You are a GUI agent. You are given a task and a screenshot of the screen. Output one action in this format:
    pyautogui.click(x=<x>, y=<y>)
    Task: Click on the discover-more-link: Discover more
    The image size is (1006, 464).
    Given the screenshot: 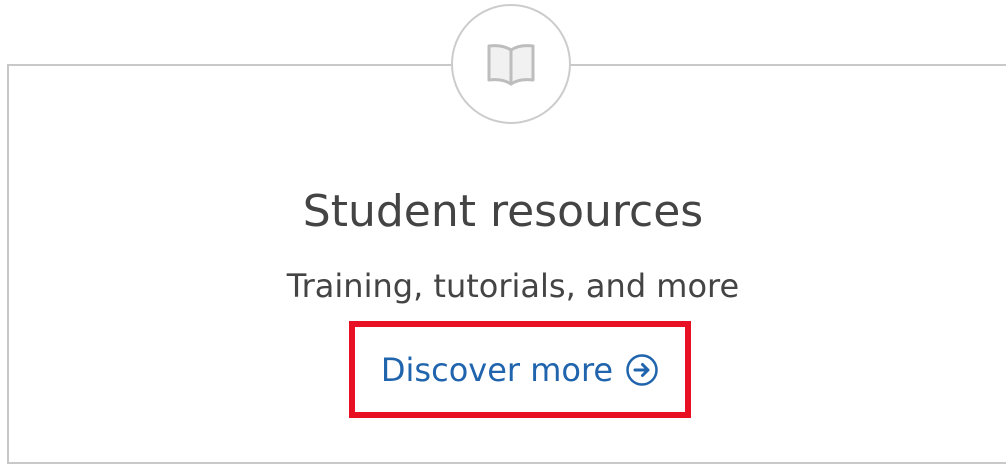 What is the action you would take?
    pyautogui.click(x=520, y=370)
    